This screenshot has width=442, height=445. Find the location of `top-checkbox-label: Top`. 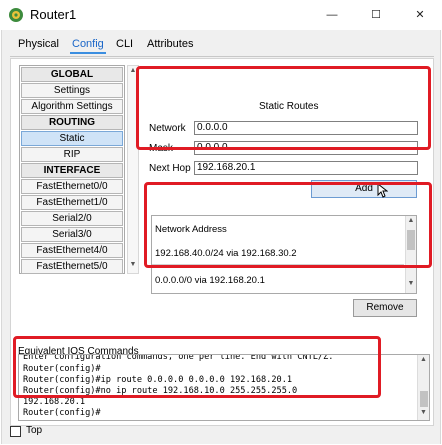

top-checkbox-label: Top is located at coordinates (34, 430).